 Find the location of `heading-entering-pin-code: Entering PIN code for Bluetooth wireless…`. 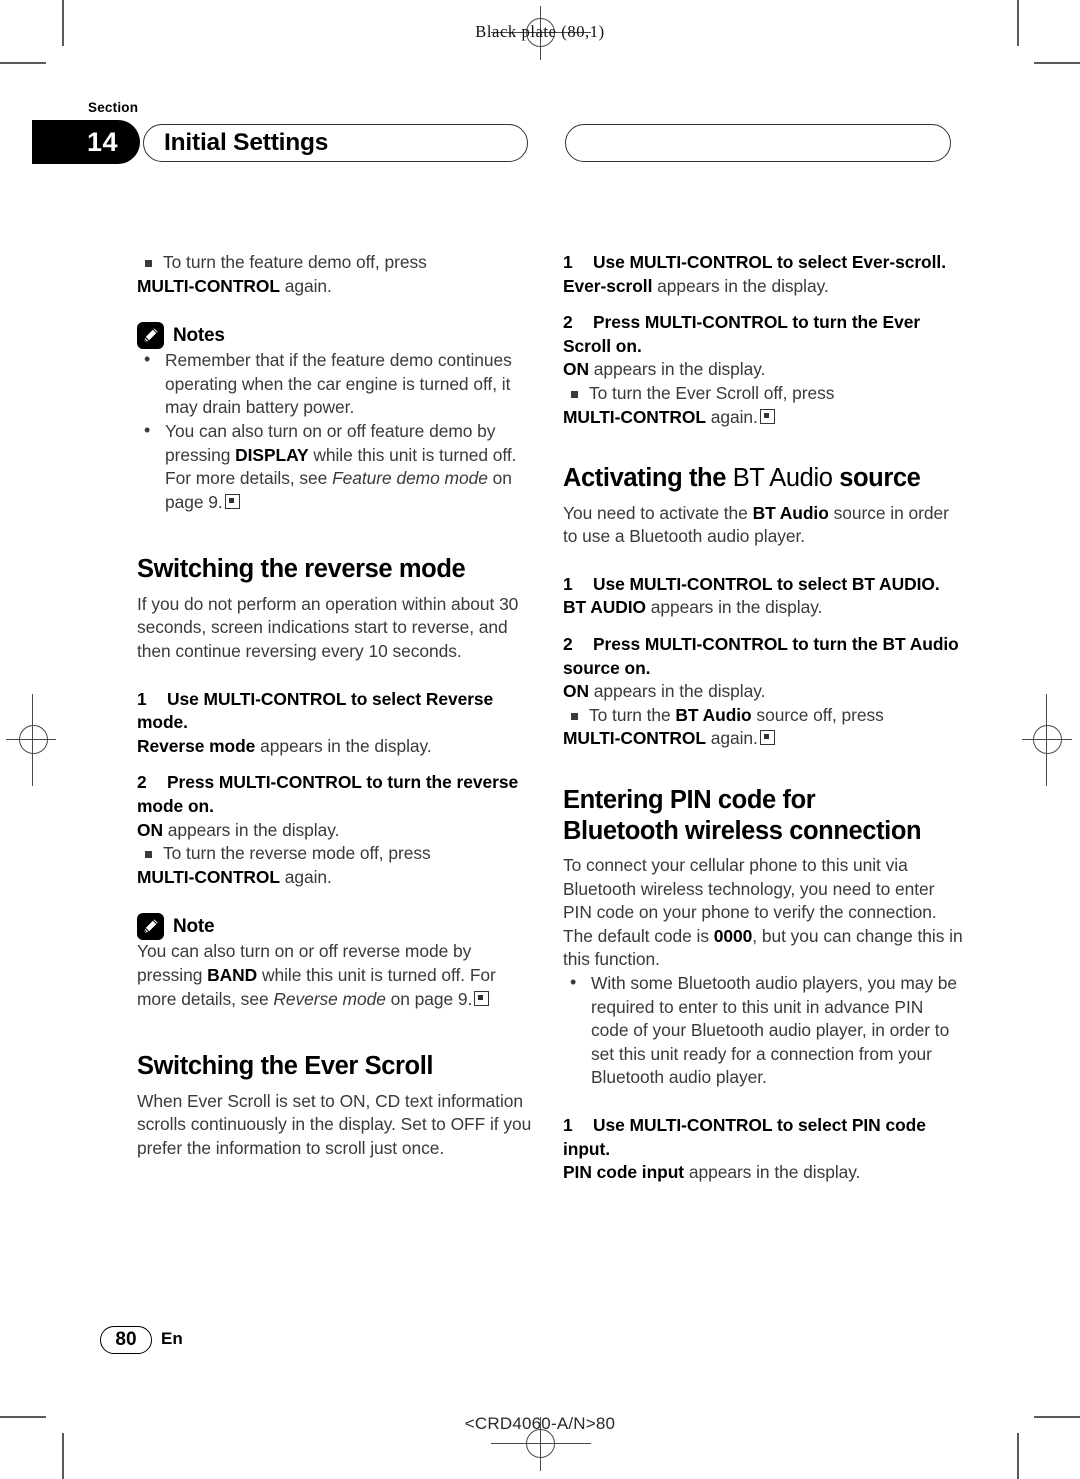

heading-entering-pin-code: Entering PIN code for Bluetooth wireless… is located at coordinates (742, 815).